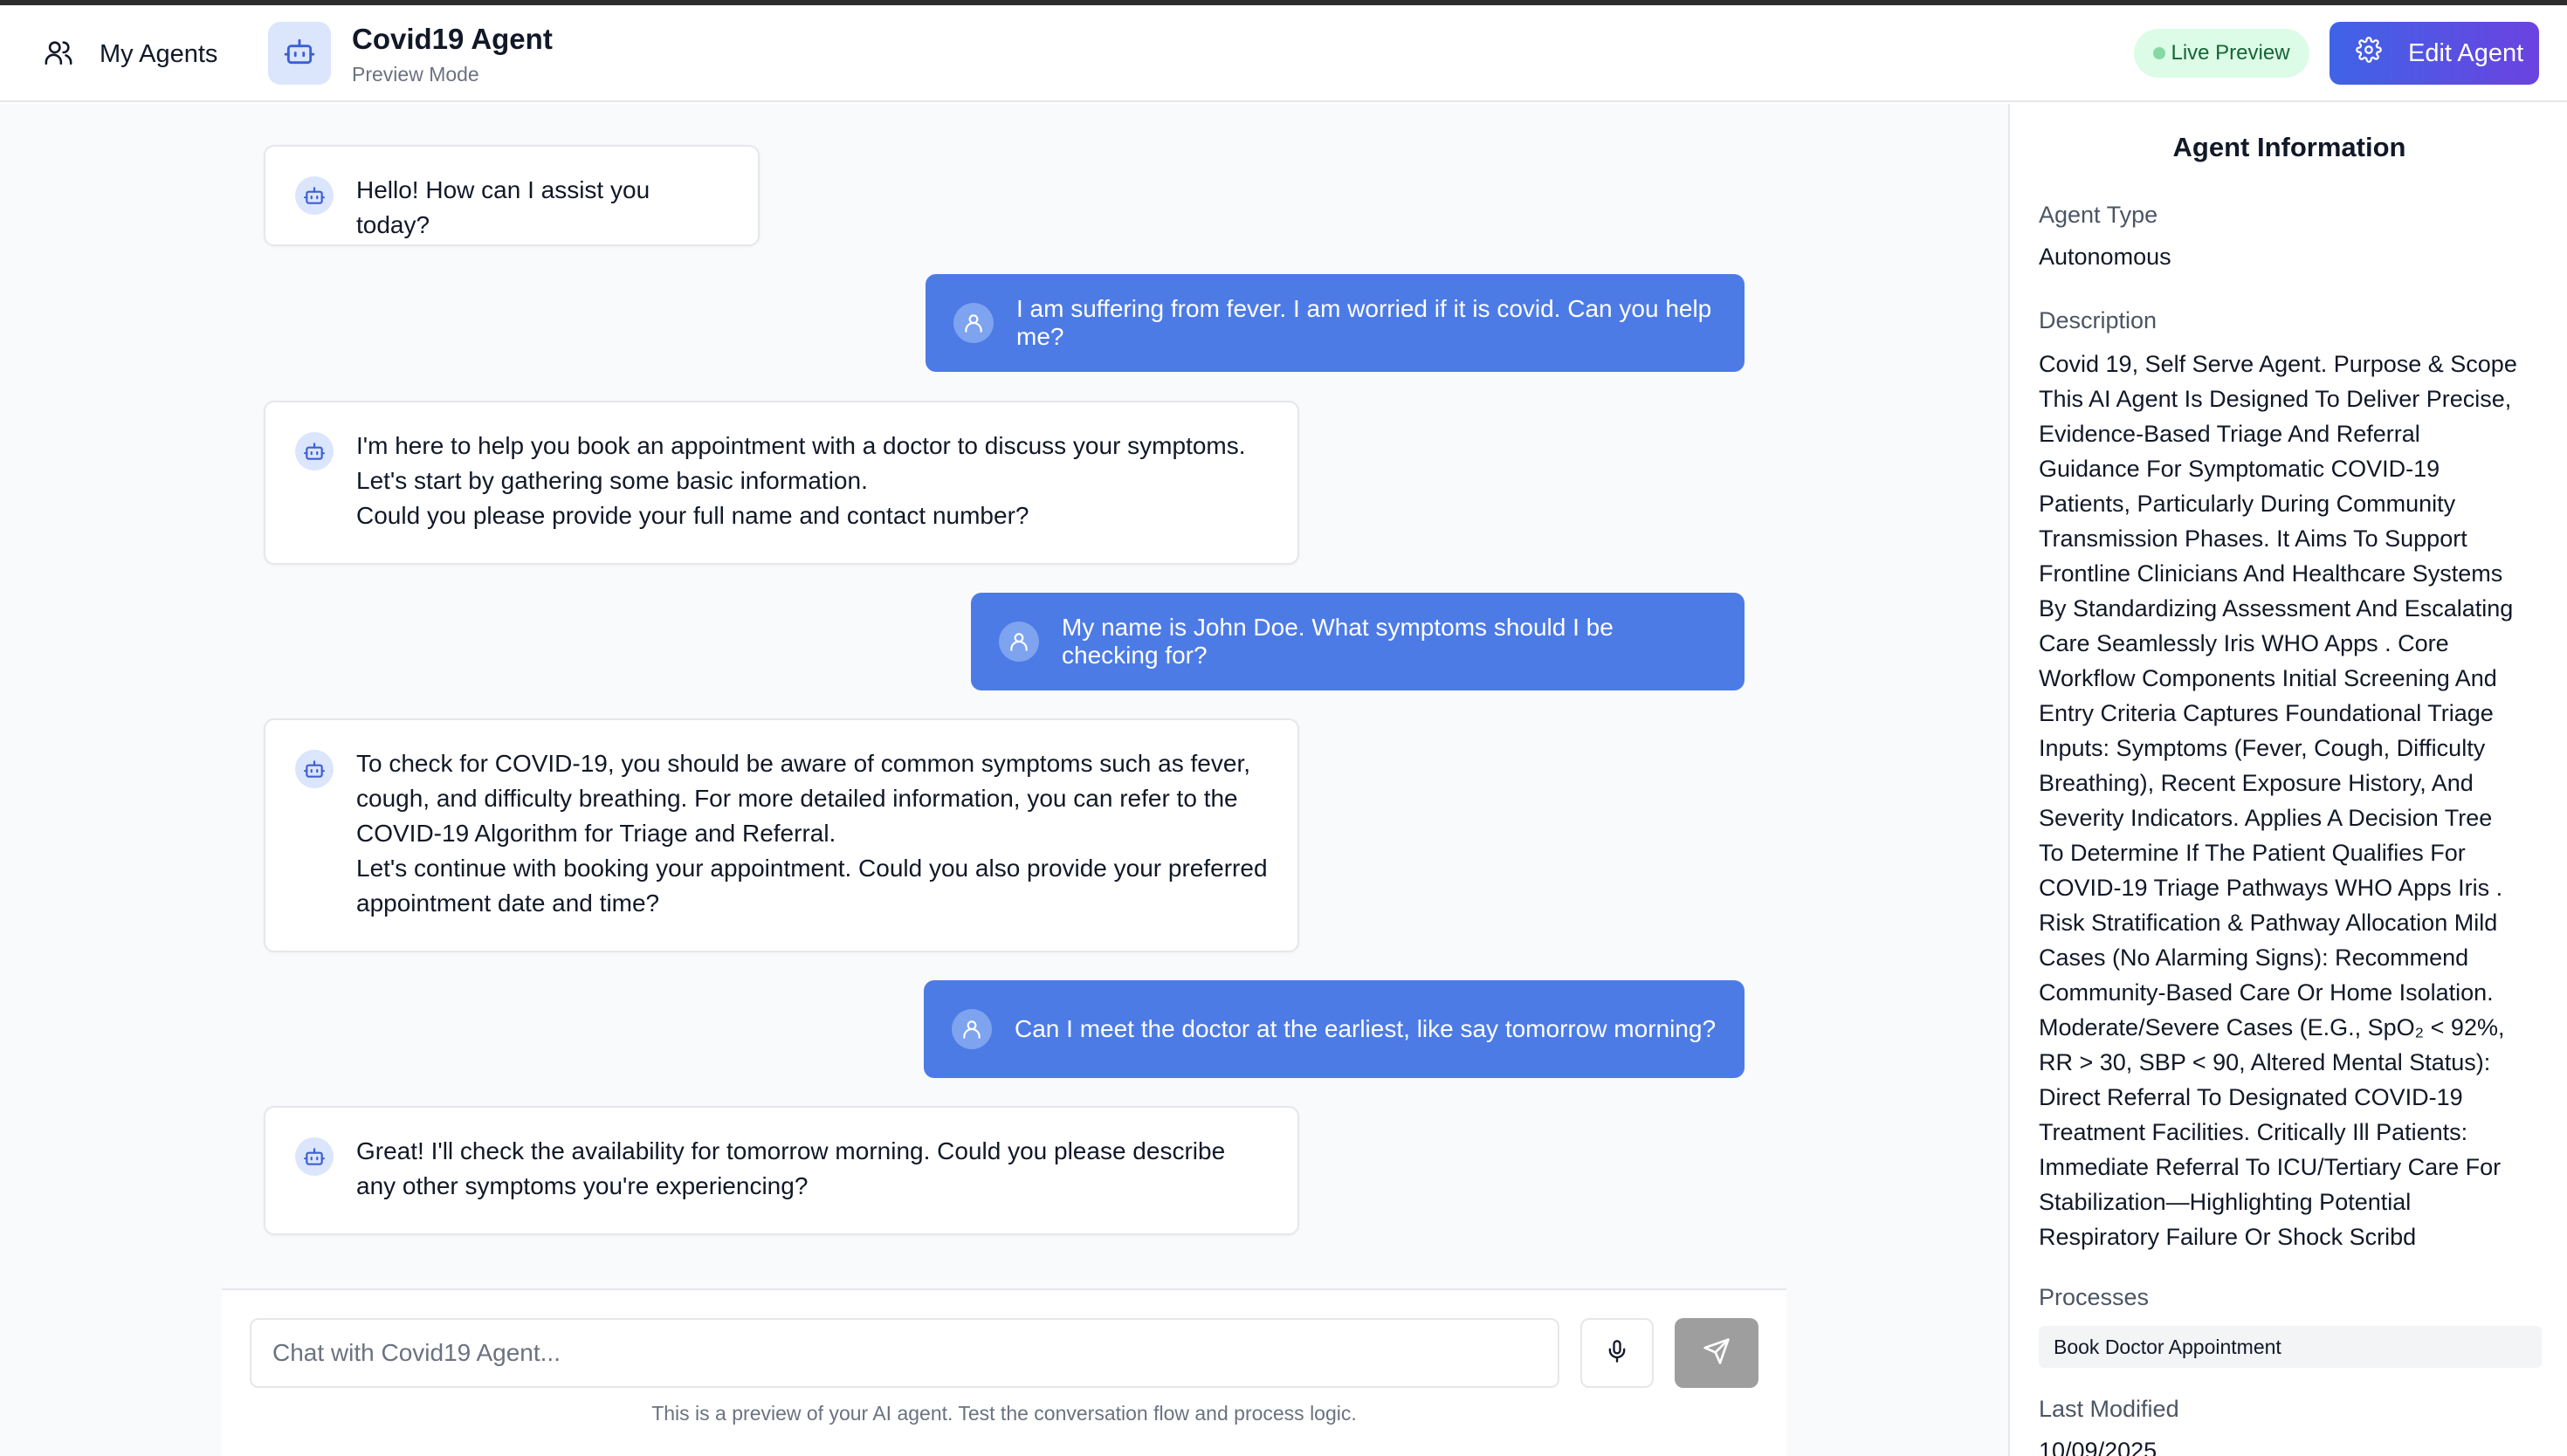 Image resolution: width=2567 pixels, height=1456 pixels. I want to click on live-dot-icon, so click(2159, 53).